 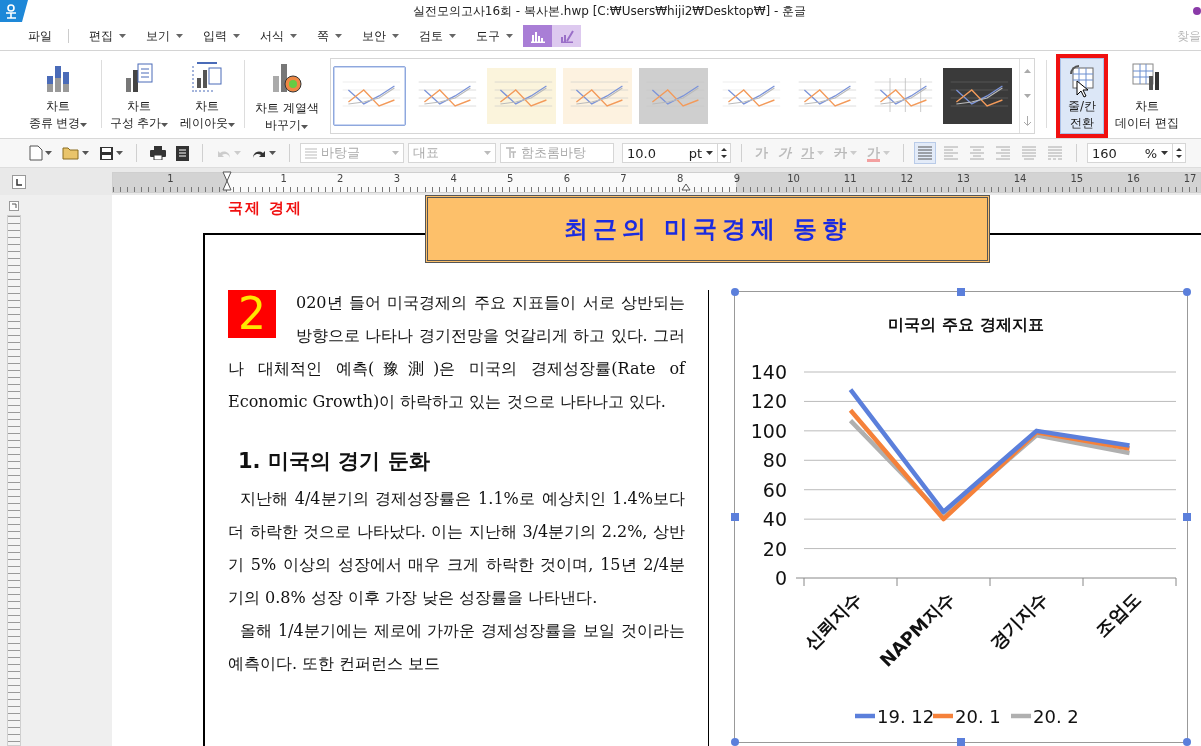 What do you see at coordinates (40, 36) in the screenshot?
I see `menu-item: 파일` at bounding box center [40, 36].